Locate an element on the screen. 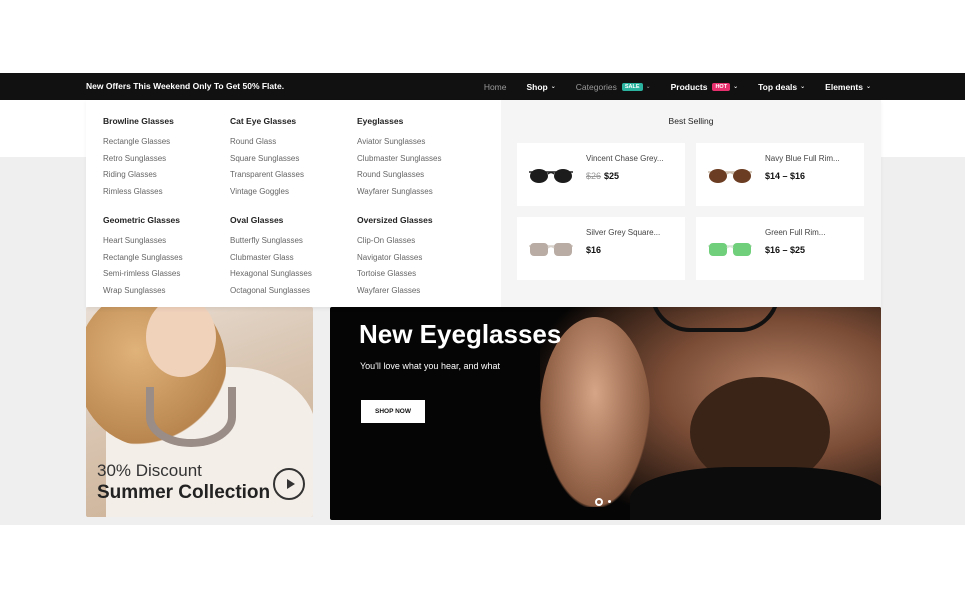  nav-shop: Shop ⌄ is located at coordinates (541, 87).